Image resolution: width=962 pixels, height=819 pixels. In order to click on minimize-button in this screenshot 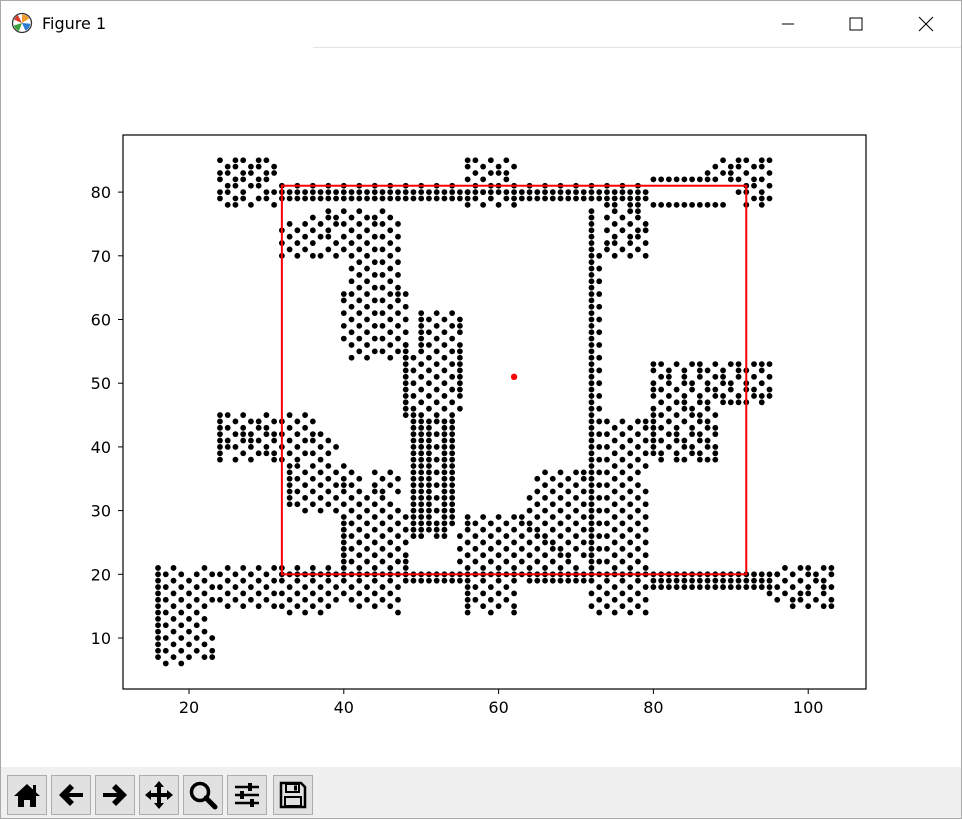, I will do `click(788, 24)`.